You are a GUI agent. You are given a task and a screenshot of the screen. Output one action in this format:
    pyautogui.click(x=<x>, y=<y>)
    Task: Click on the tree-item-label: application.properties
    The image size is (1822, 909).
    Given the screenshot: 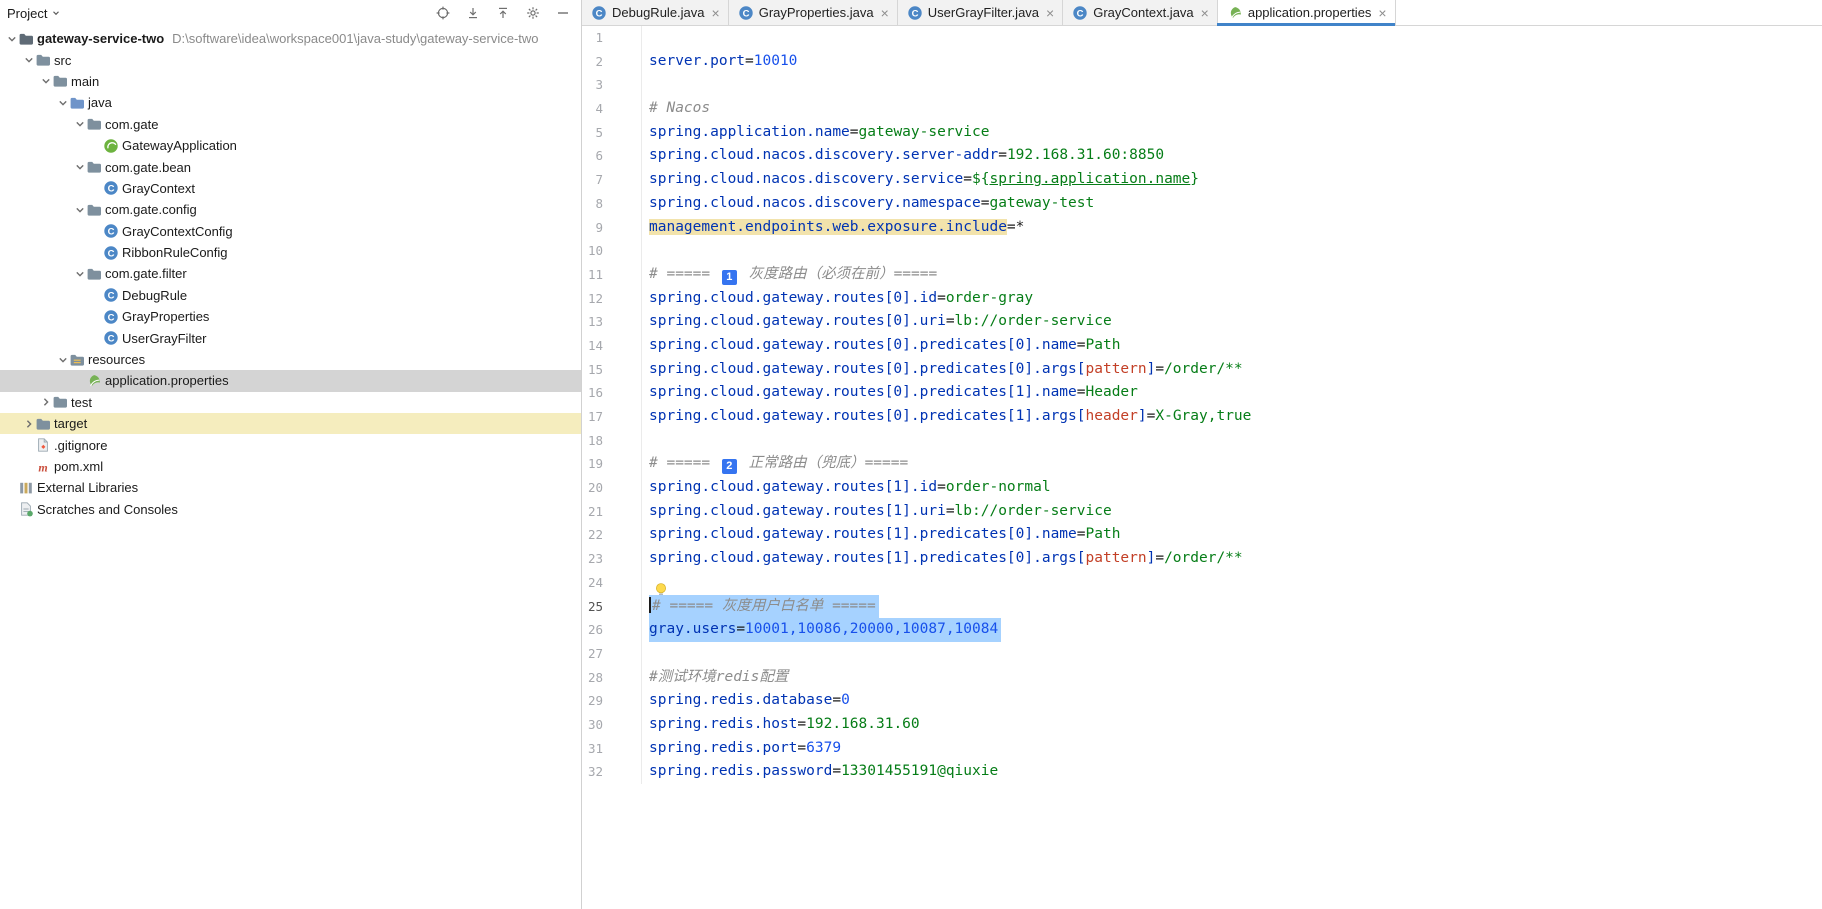 What is the action you would take?
    pyautogui.click(x=167, y=381)
    